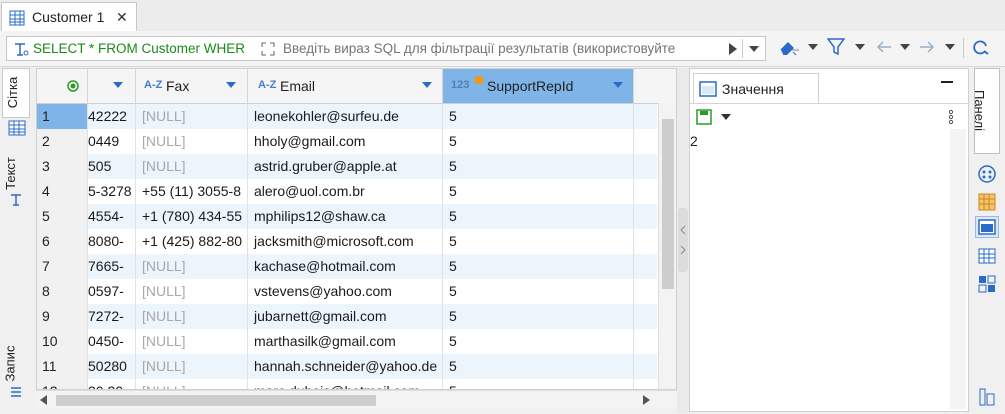 The height and width of the screenshot is (414, 1005). Describe the element at coordinates (112, 141) in the screenshot. I see `cell-phone: 0449` at that location.